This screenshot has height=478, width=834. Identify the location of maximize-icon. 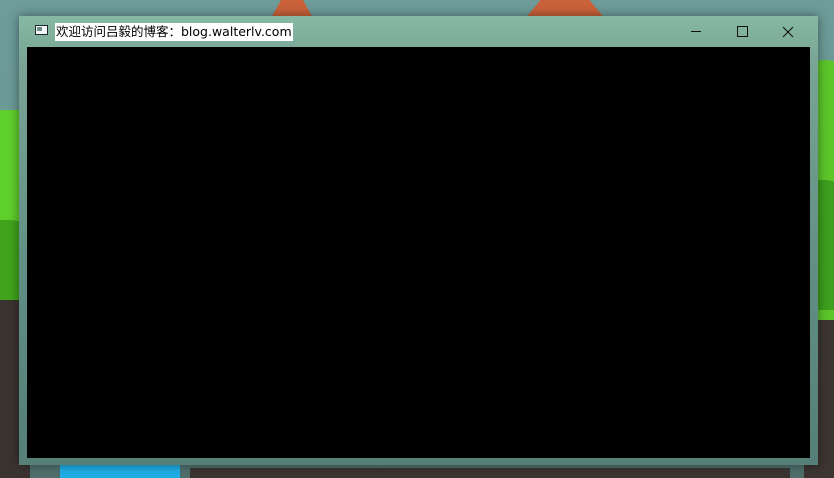
(742, 31).